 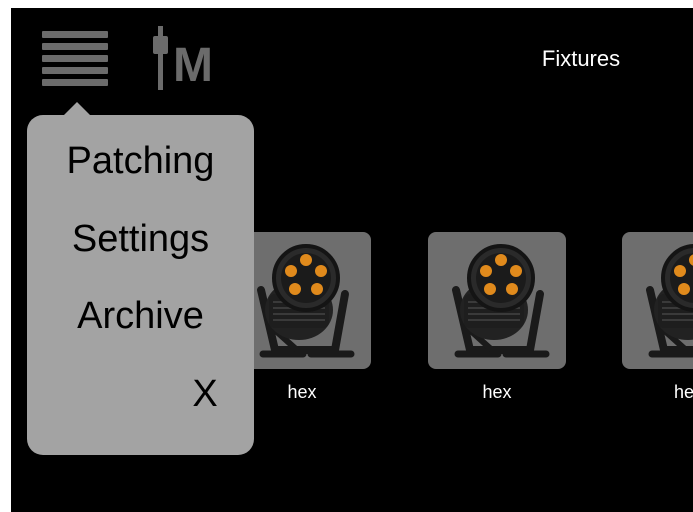 I want to click on logo-letter: M, so click(x=193, y=65).